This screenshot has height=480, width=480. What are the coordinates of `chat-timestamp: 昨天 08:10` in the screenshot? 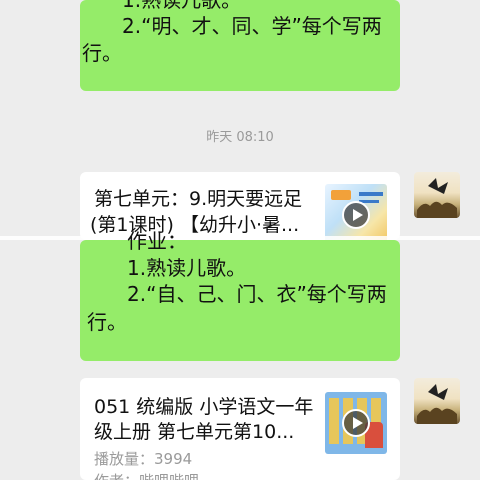 It's located at (240, 137).